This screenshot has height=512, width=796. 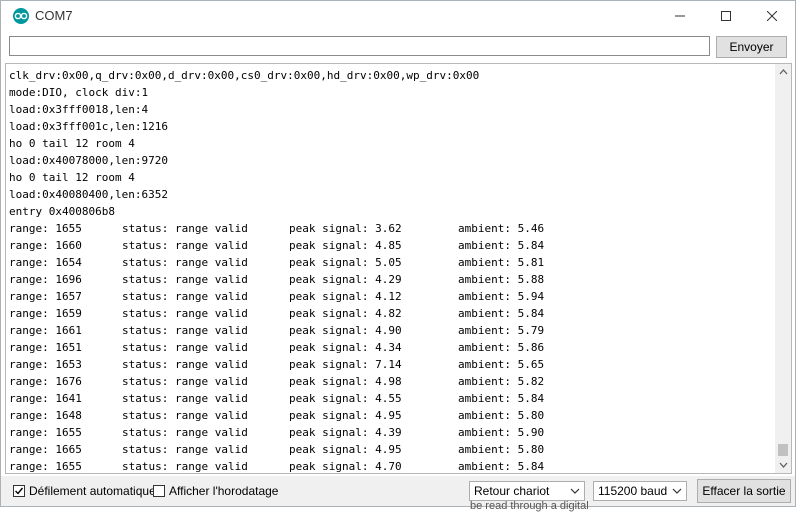 I want to click on maximize-button, so click(x=726, y=16).